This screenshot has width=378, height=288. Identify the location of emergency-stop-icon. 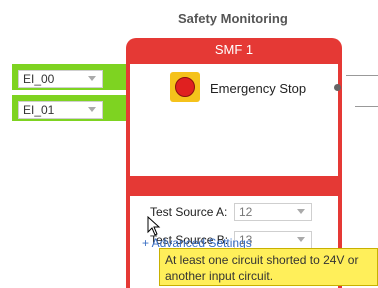
(185, 87).